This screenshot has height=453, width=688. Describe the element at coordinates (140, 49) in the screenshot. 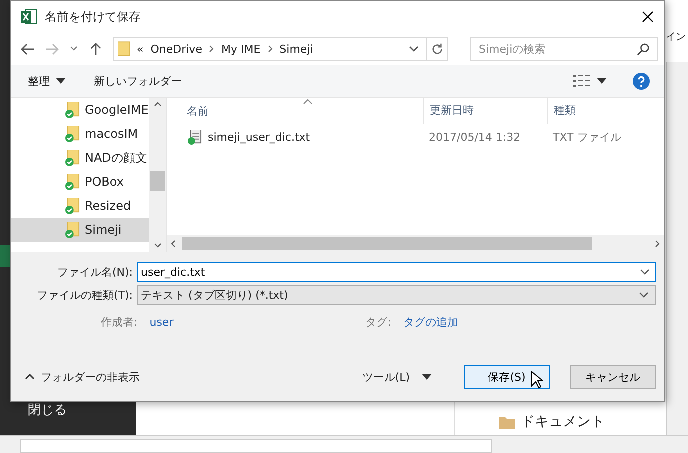

I see `overflow-chevron: «` at that location.